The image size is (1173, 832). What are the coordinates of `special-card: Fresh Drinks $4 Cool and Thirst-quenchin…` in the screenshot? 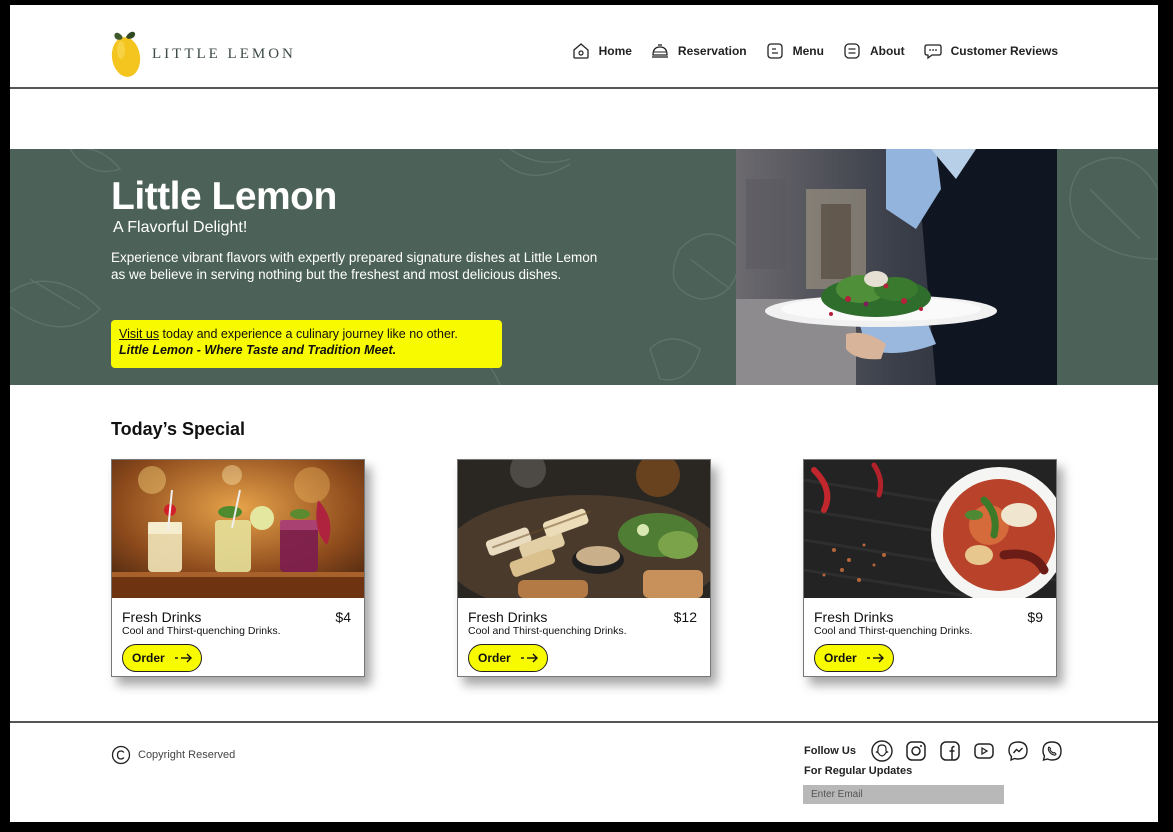 It's located at (238, 568).